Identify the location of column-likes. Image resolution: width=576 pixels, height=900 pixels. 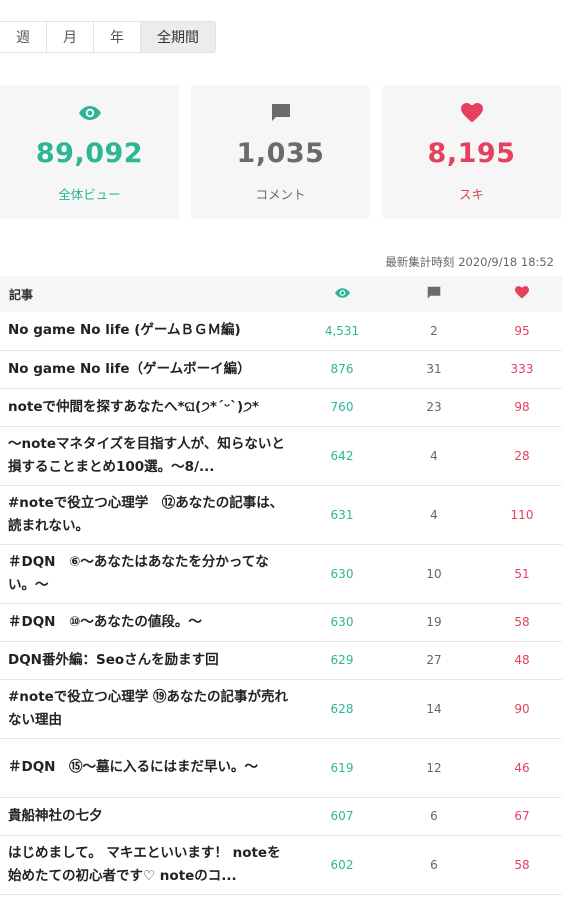
(522, 294).